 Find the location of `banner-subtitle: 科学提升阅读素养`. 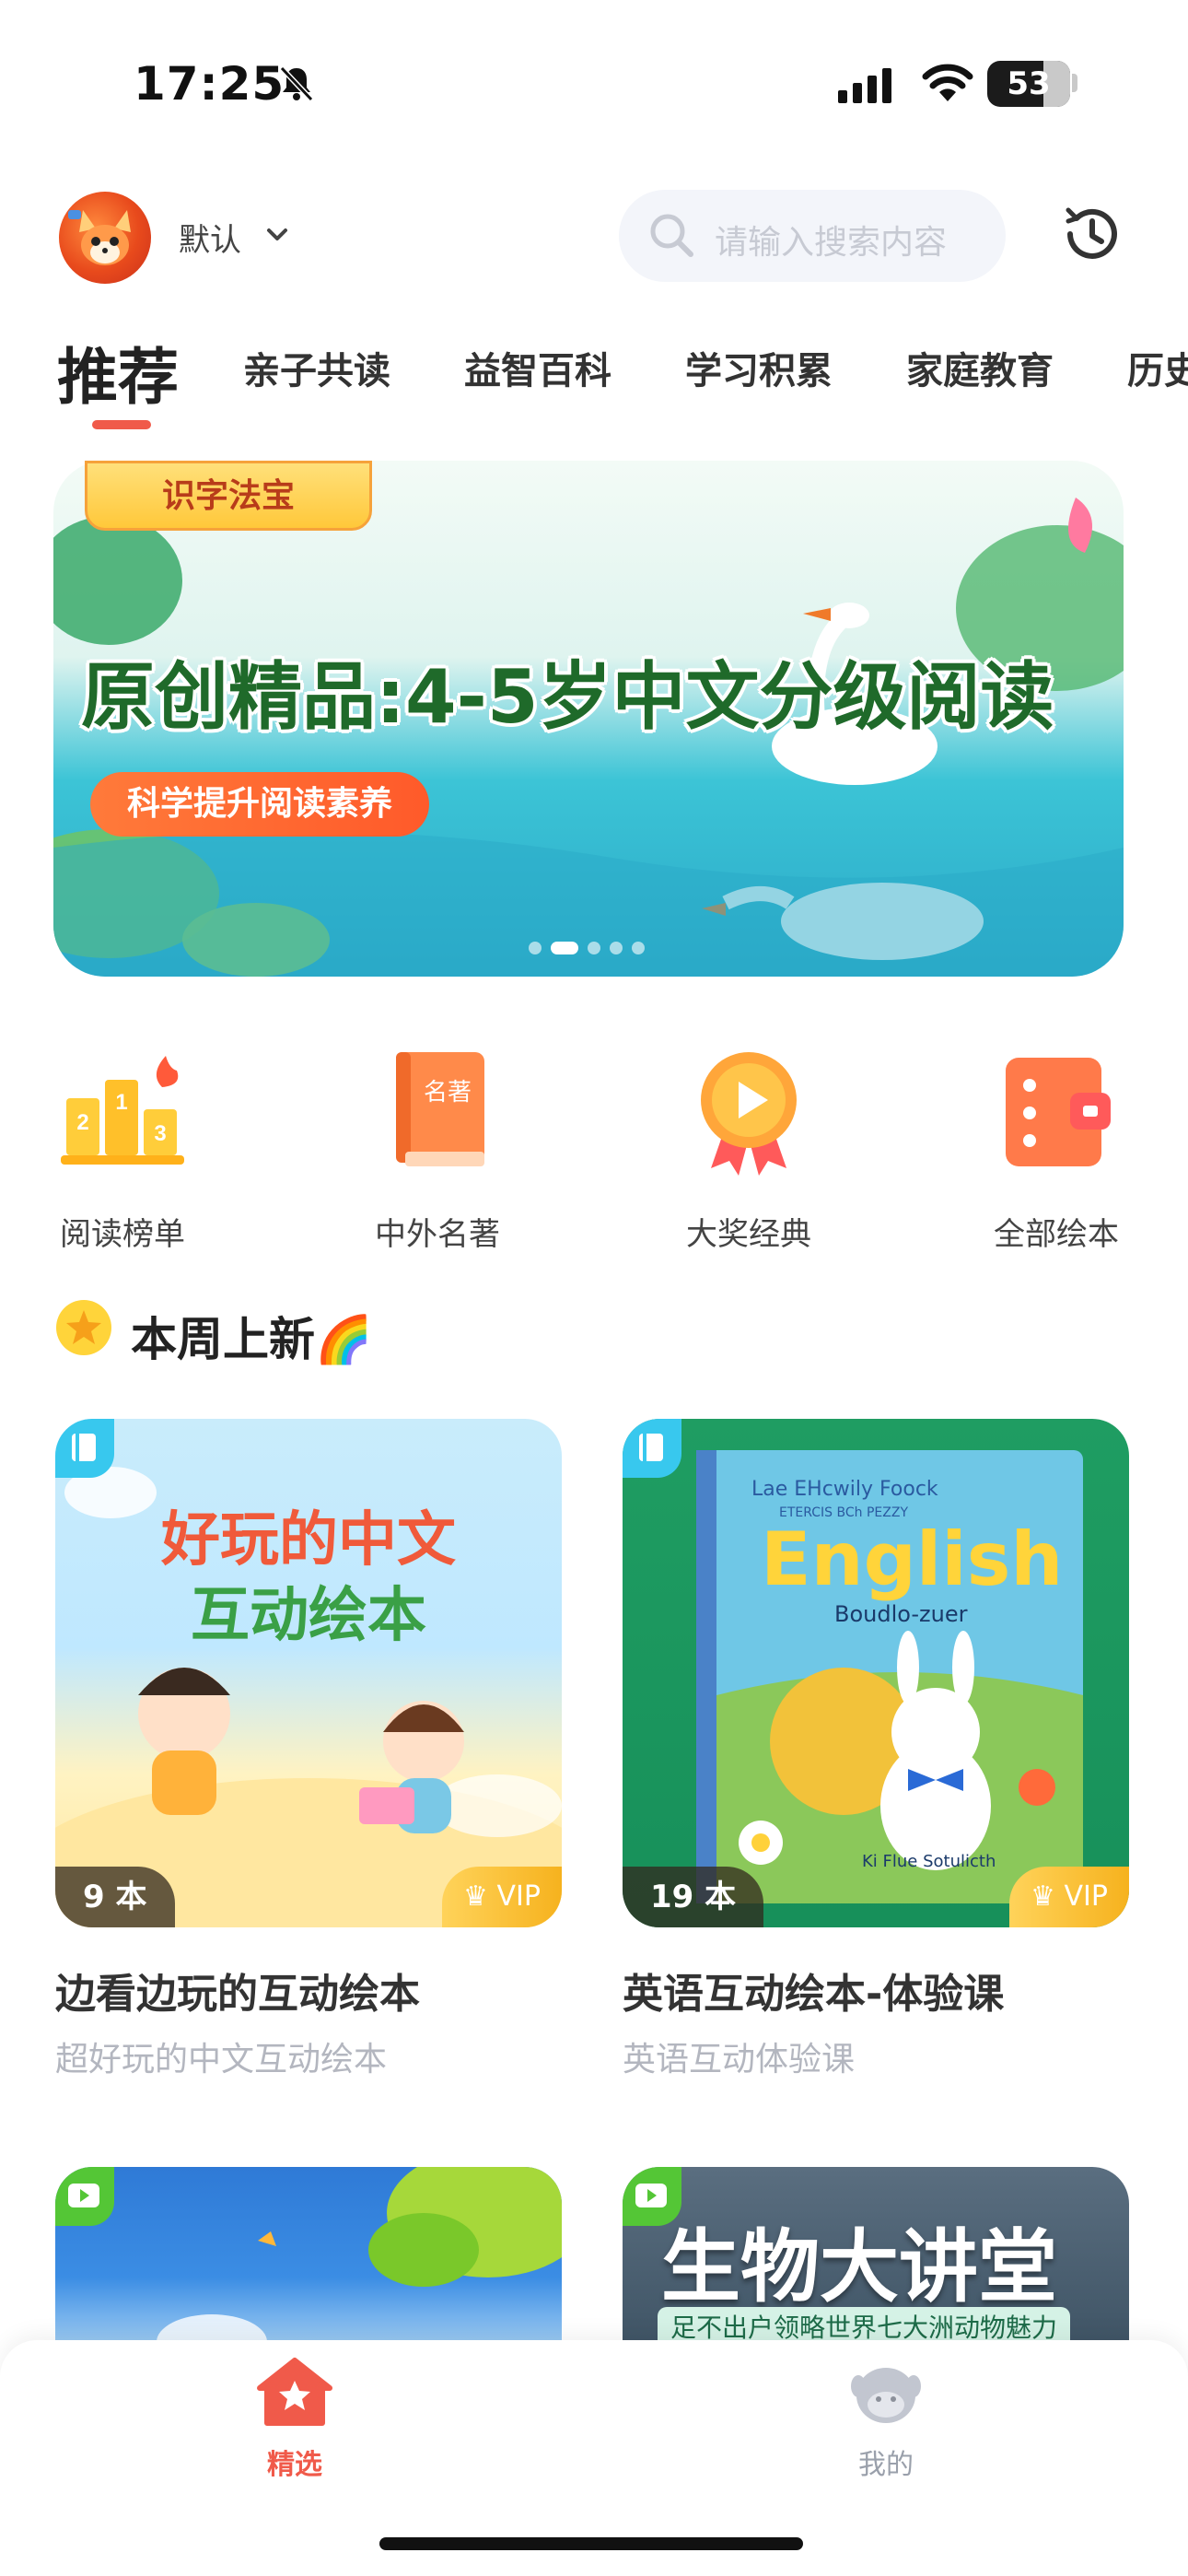

banner-subtitle: 科学提升阅读素养 is located at coordinates (260, 804).